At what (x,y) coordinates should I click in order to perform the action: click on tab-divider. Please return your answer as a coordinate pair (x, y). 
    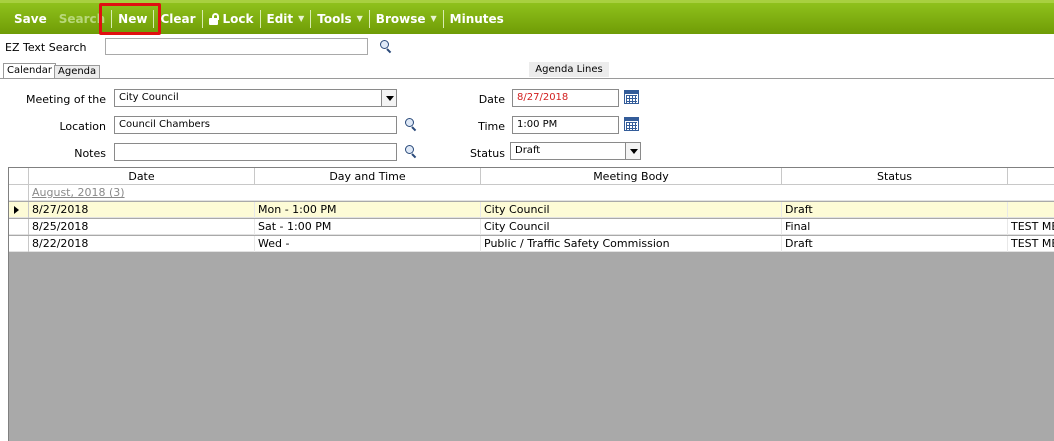
    Looking at the image, I should click on (527, 78).